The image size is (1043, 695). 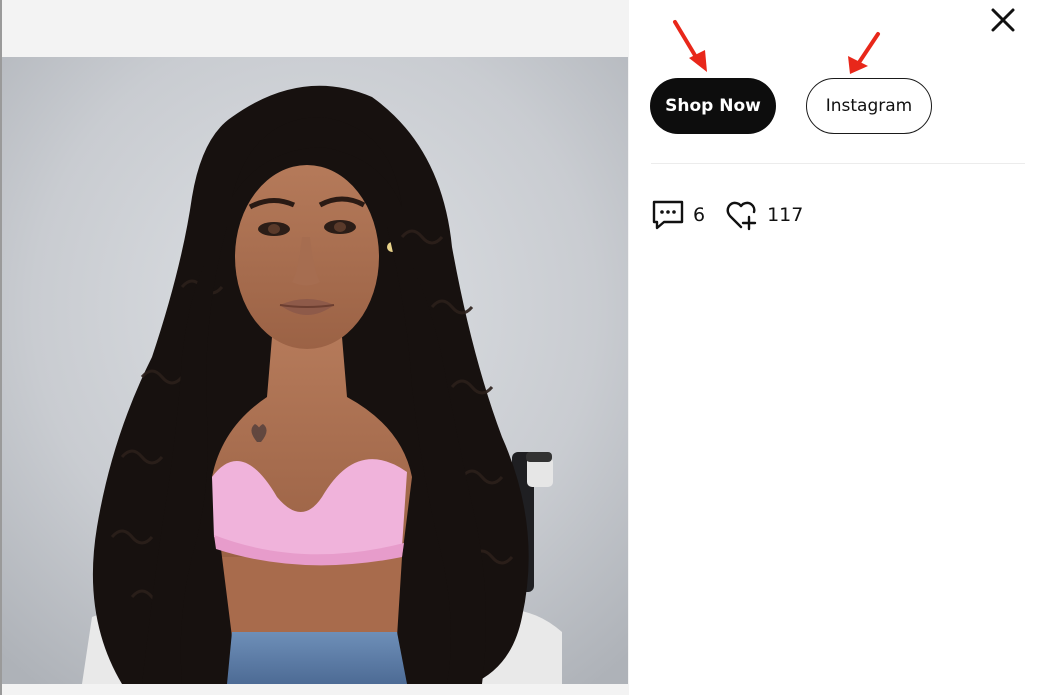 I want to click on likes-count: 117, so click(x=785, y=215).